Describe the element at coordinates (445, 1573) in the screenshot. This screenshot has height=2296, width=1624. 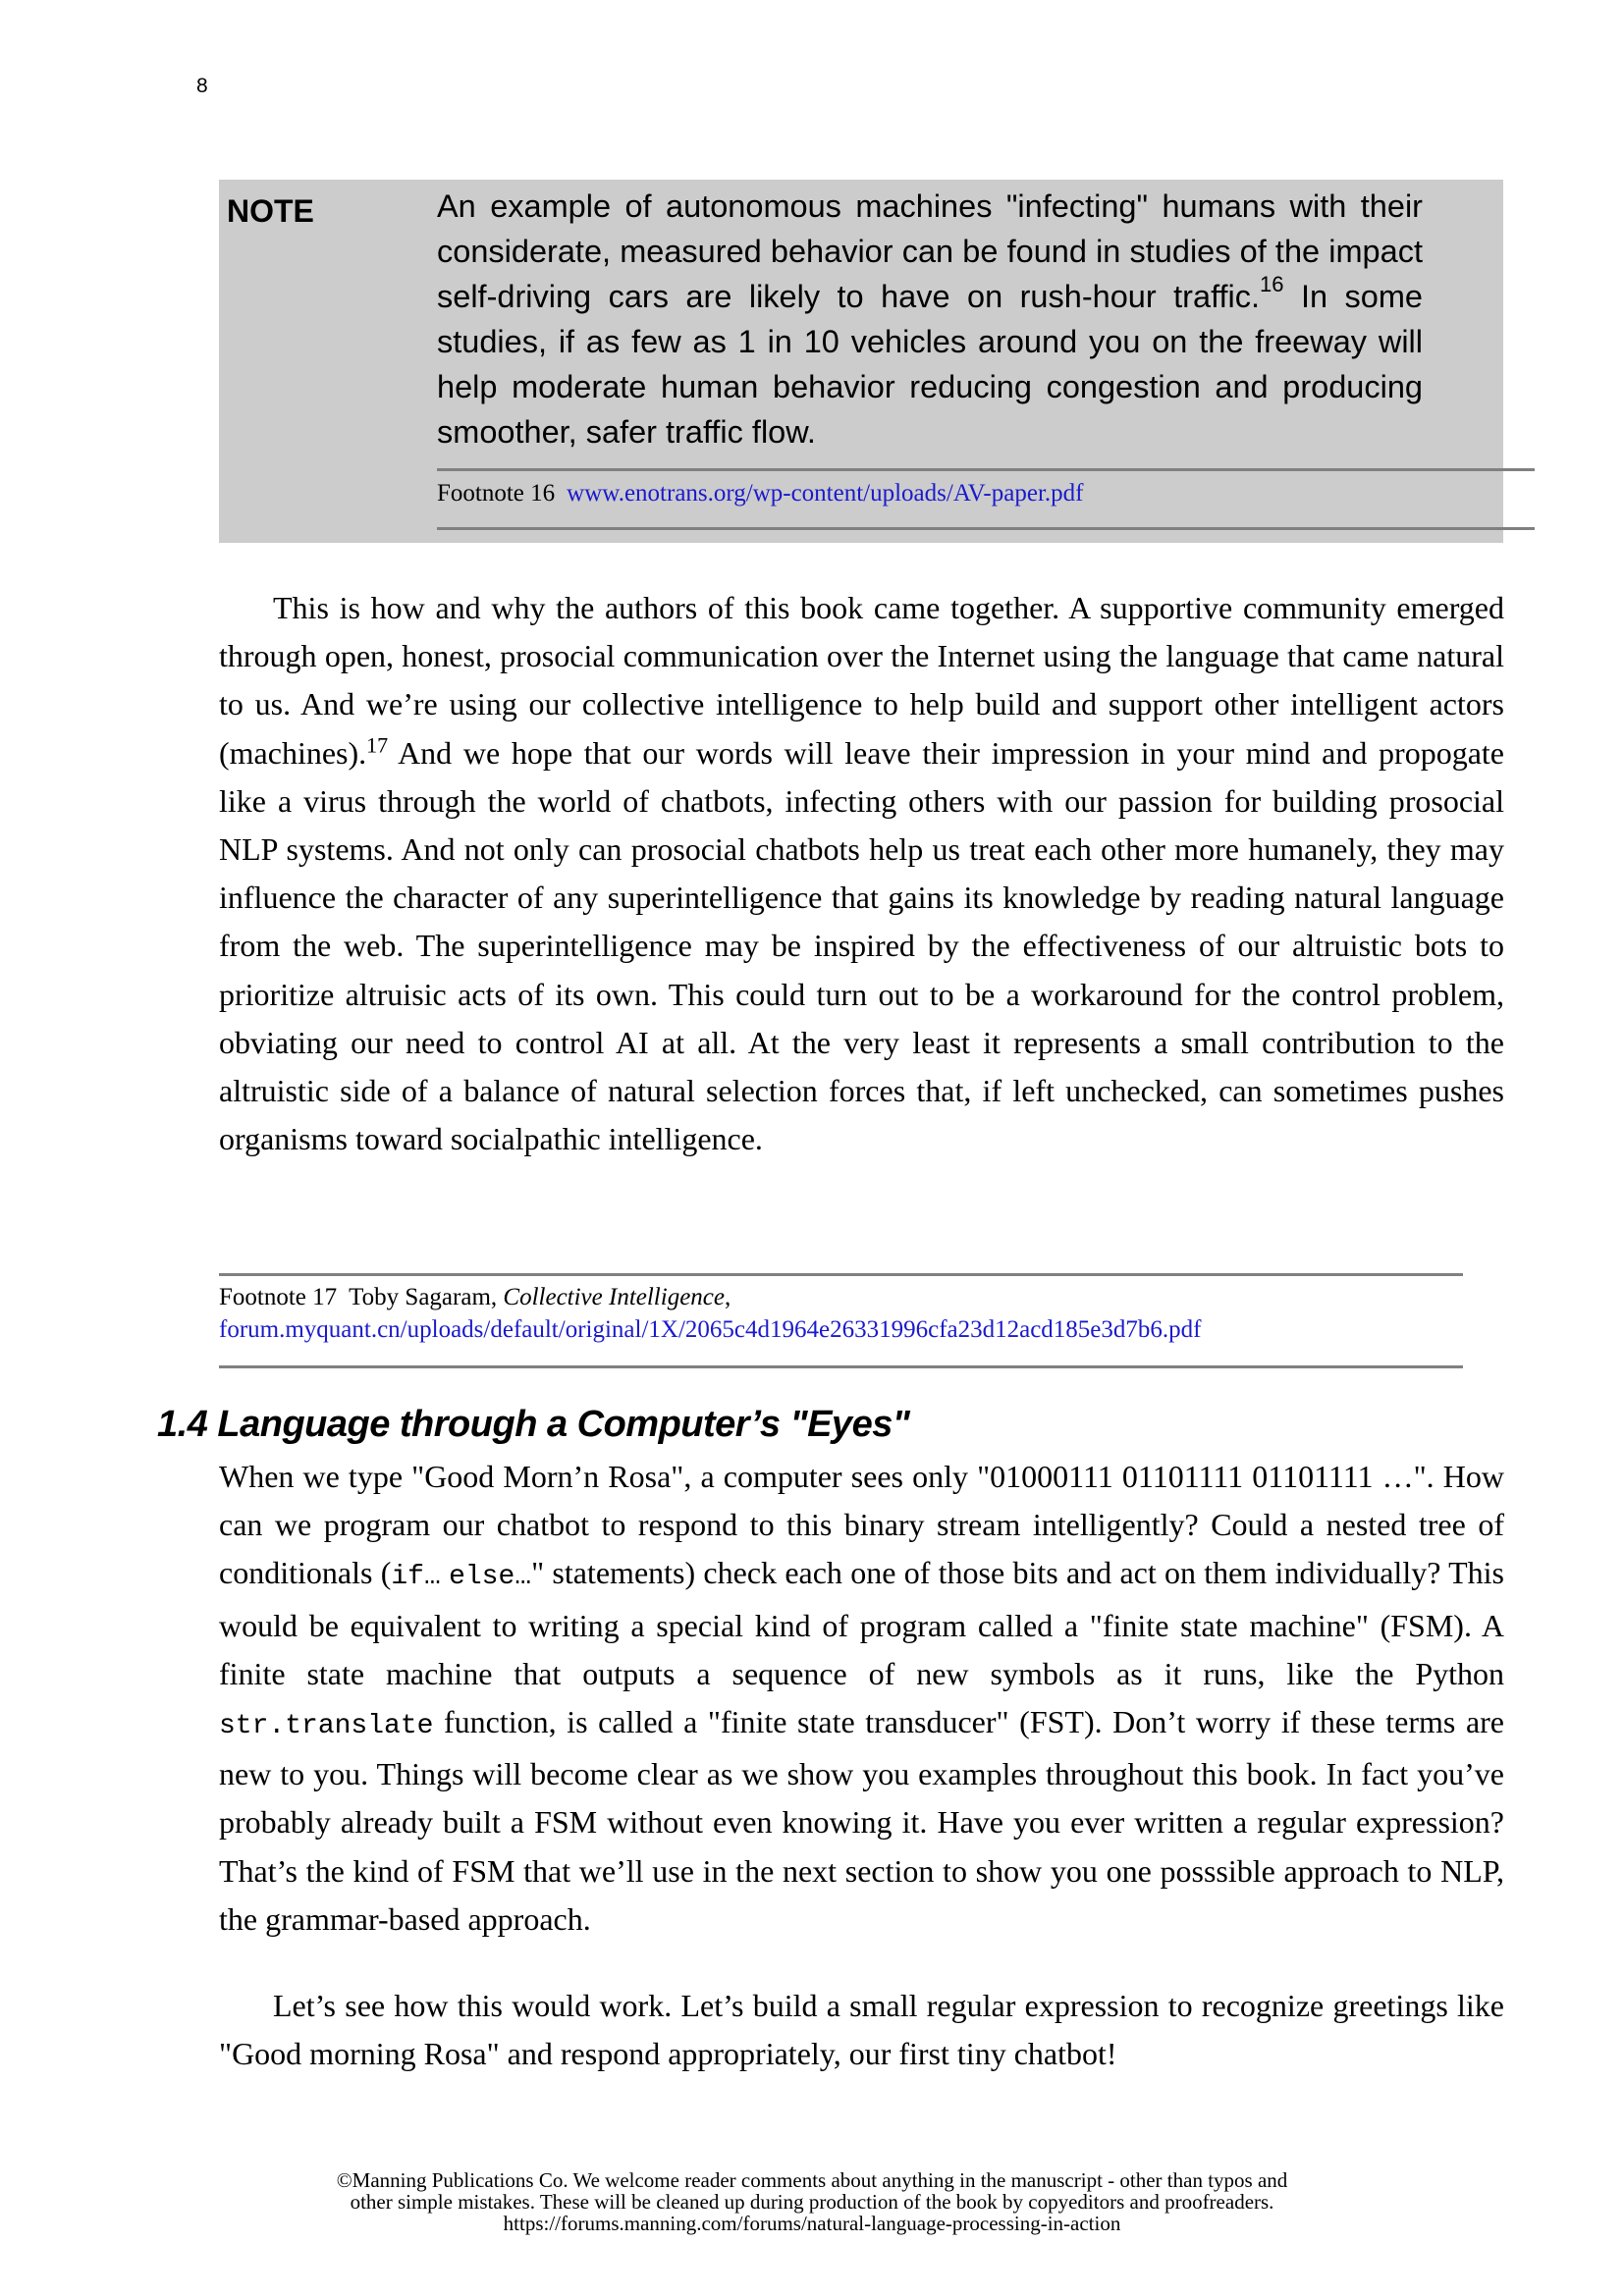
I see `paragraph-text` at that location.